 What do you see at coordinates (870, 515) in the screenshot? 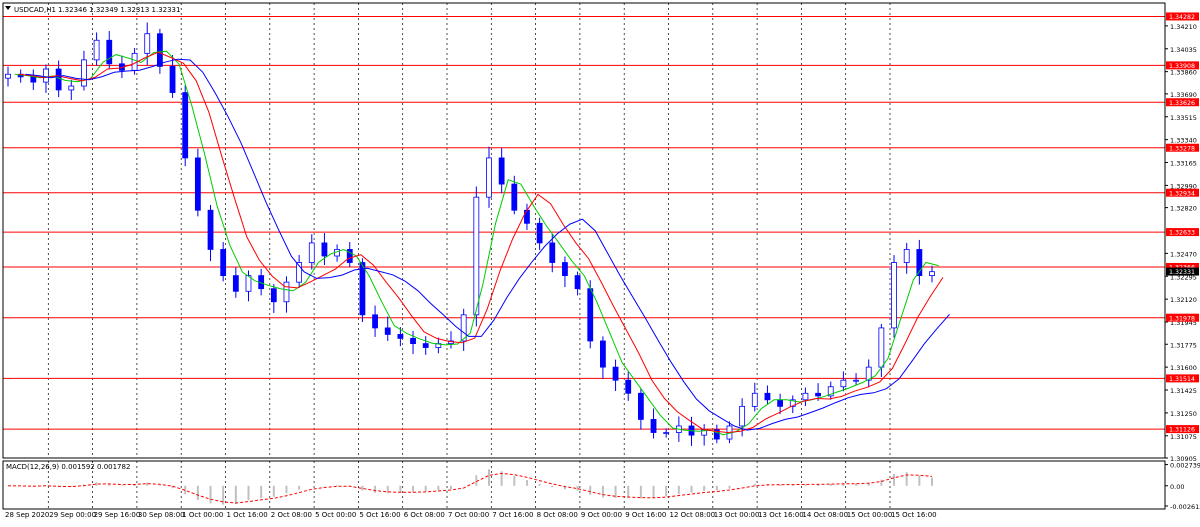
I see `x-tick-label: 15 Oct 00:00` at bounding box center [870, 515].